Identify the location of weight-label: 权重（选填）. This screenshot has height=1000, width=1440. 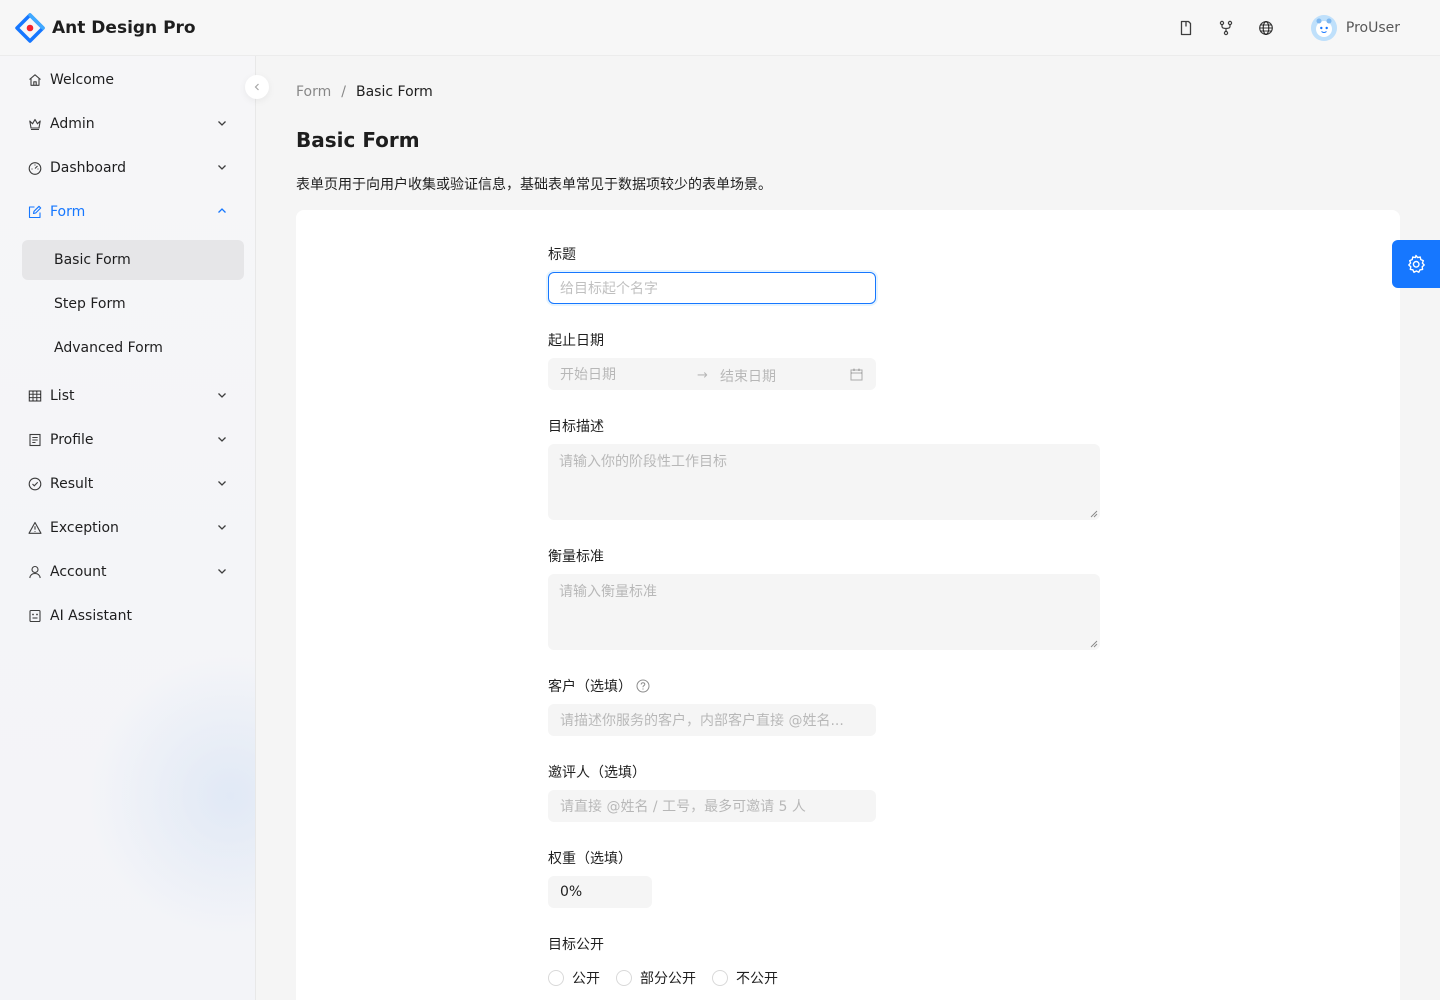
(590, 859).